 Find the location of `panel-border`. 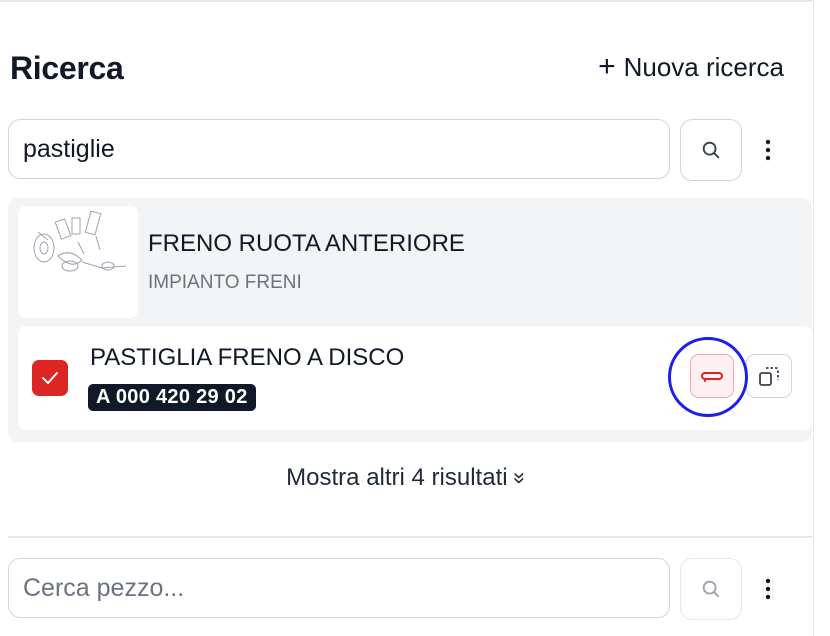

panel-border is located at coordinates (813, 318).